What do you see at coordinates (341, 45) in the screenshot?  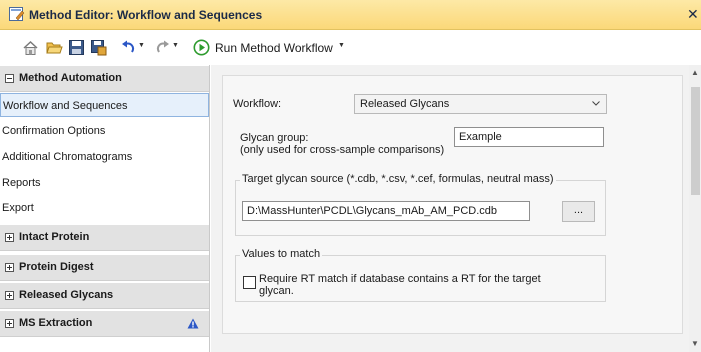 I see `run-dropdown-caret: ▼` at bounding box center [341, 45].